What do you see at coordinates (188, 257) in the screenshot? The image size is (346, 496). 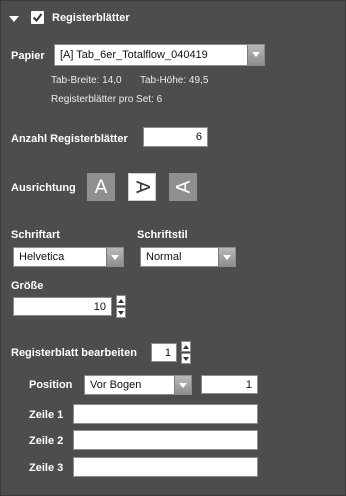 I see `style-select: Normal` at bounding box center [188, 257].